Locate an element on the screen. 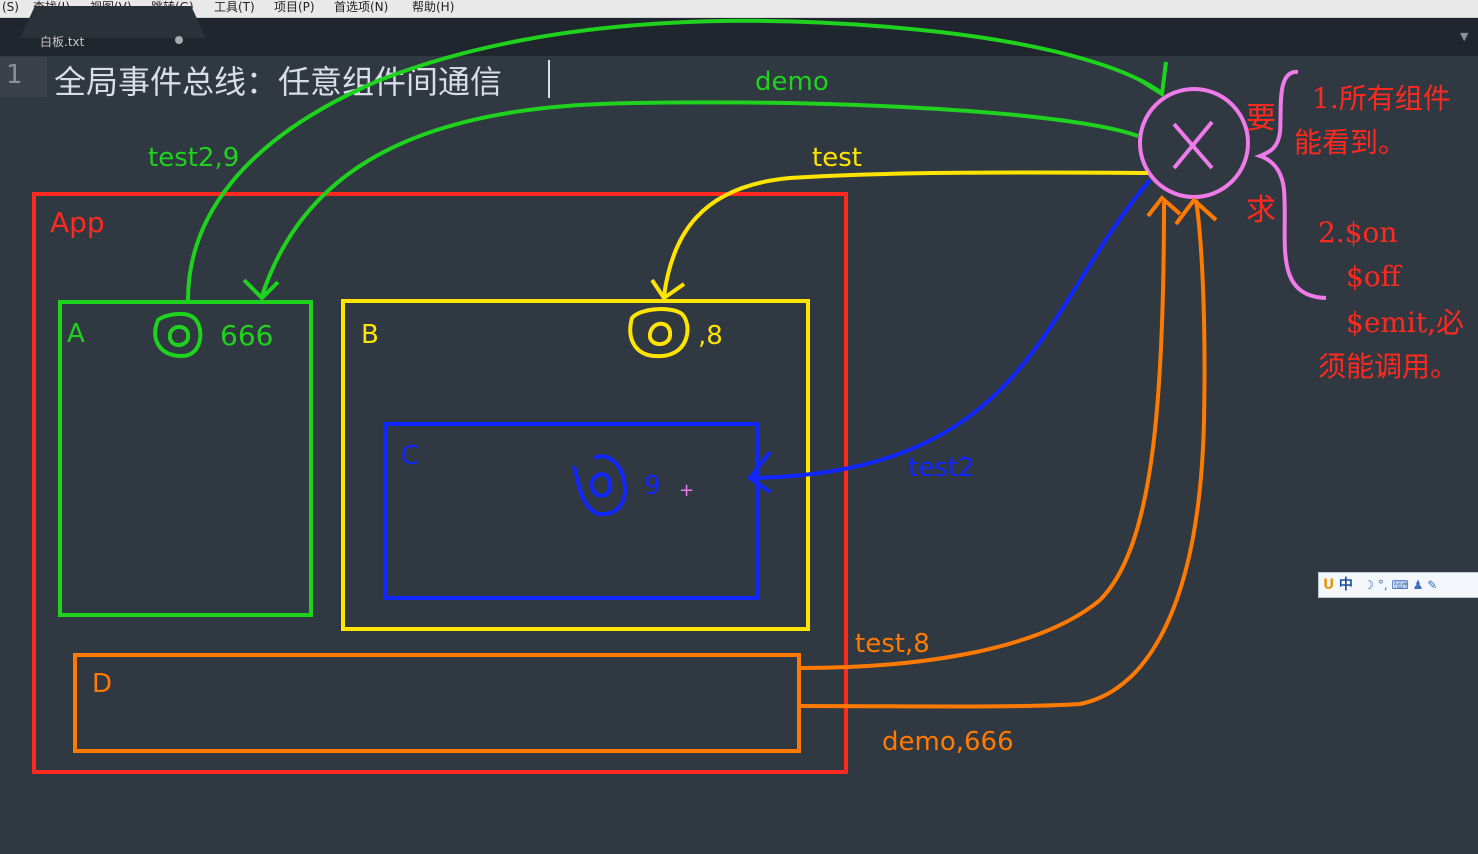 The height and width of the screenshot is (854, 1478). a-value-label: 666 is located at coordinates (246, 335).